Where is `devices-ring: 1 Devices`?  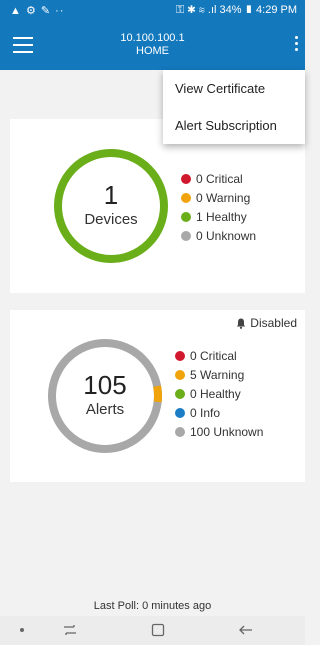
devices-ring: 1 Devices is located at coordinates (111, 206).